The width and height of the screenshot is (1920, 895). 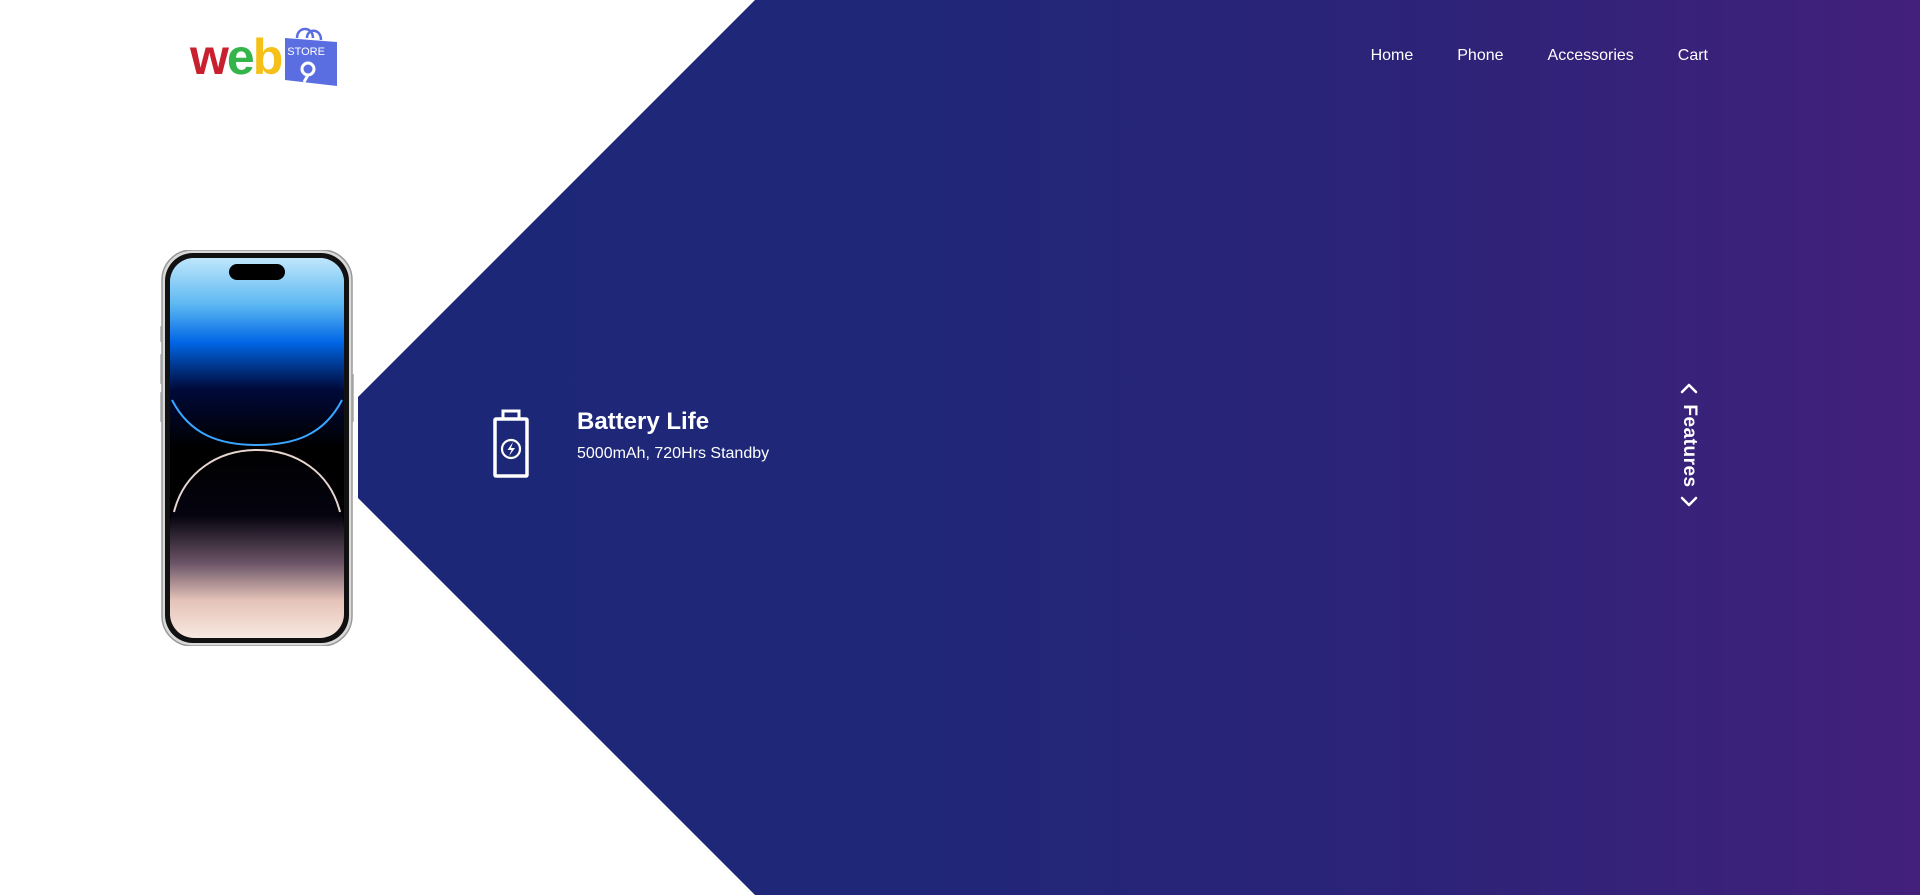 I want to click on feature-title: Battery Life, so click(x=643, y=421).